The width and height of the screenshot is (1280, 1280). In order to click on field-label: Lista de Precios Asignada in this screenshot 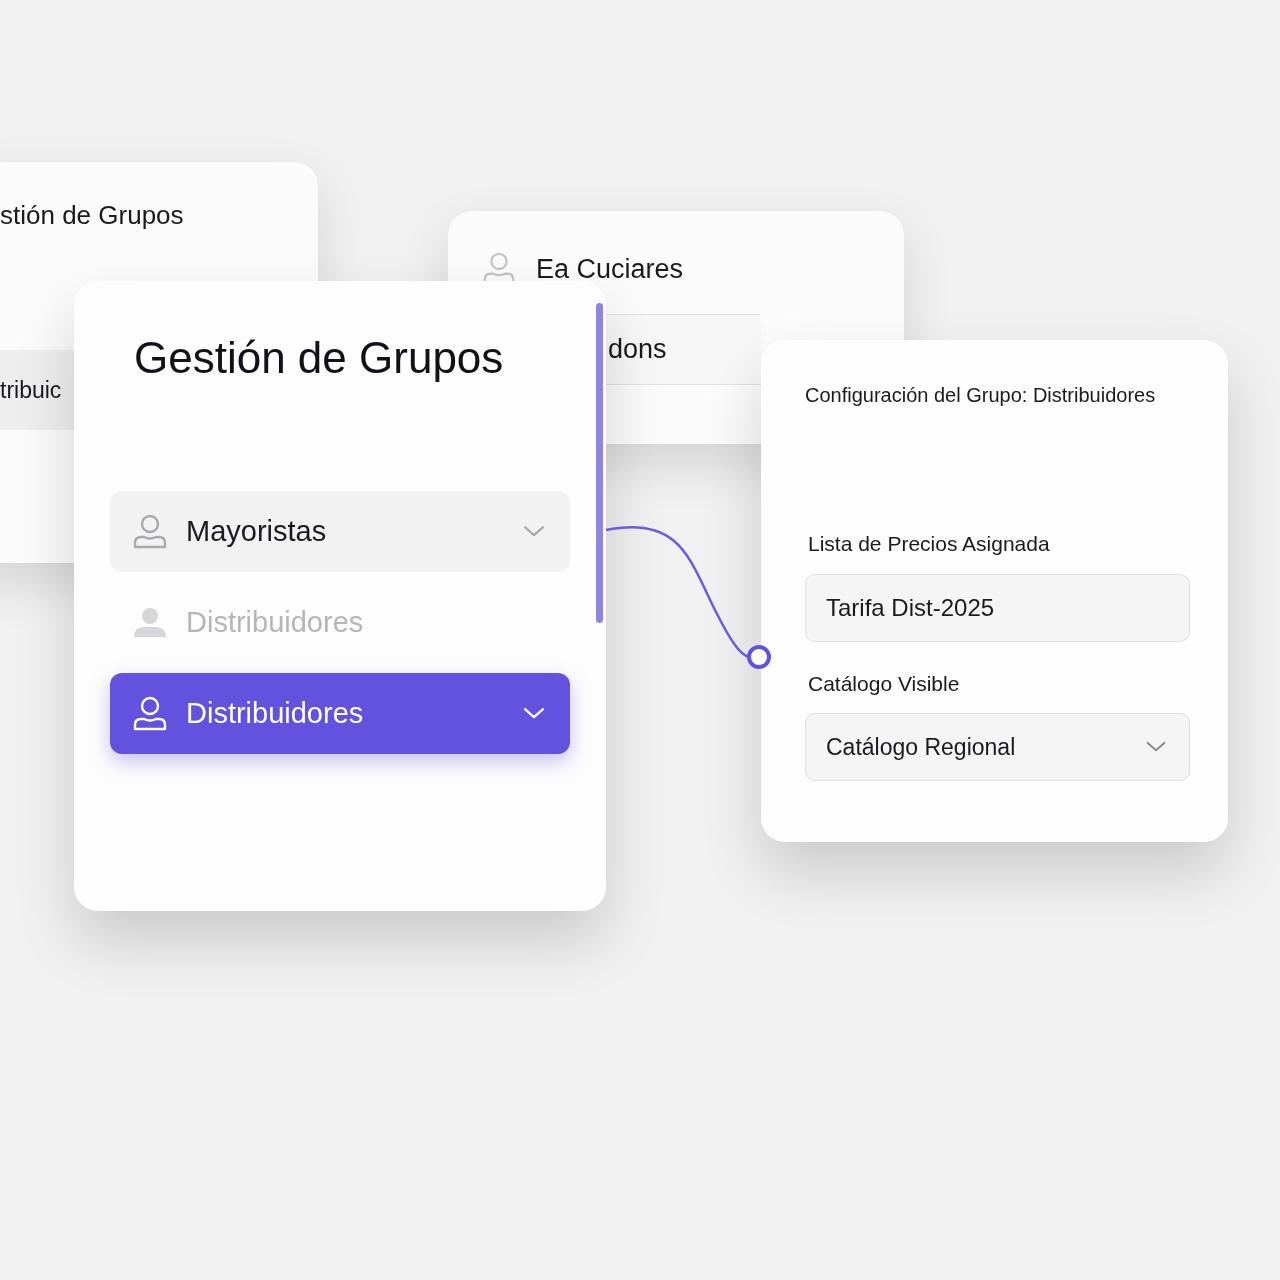, I will do `click(929, 544)`.